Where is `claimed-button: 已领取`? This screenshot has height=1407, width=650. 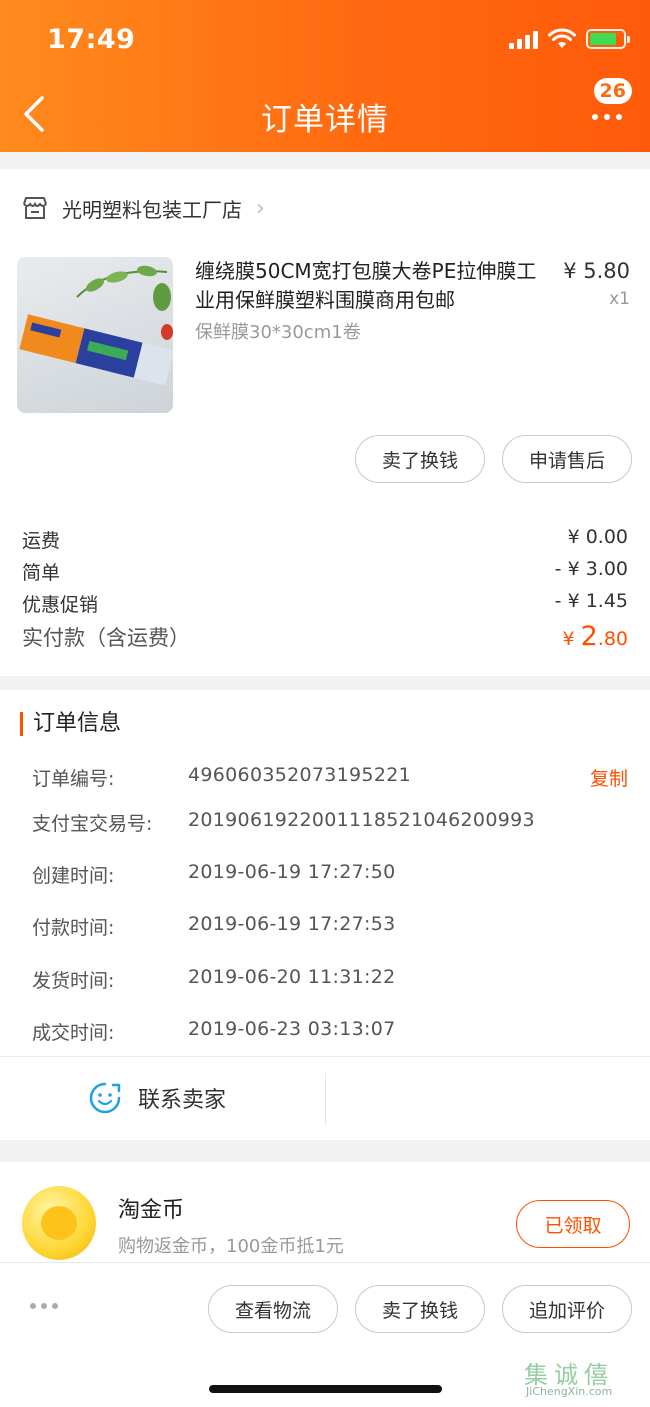 claimed-button: 已领取 is located at coordinates (573, 1224).